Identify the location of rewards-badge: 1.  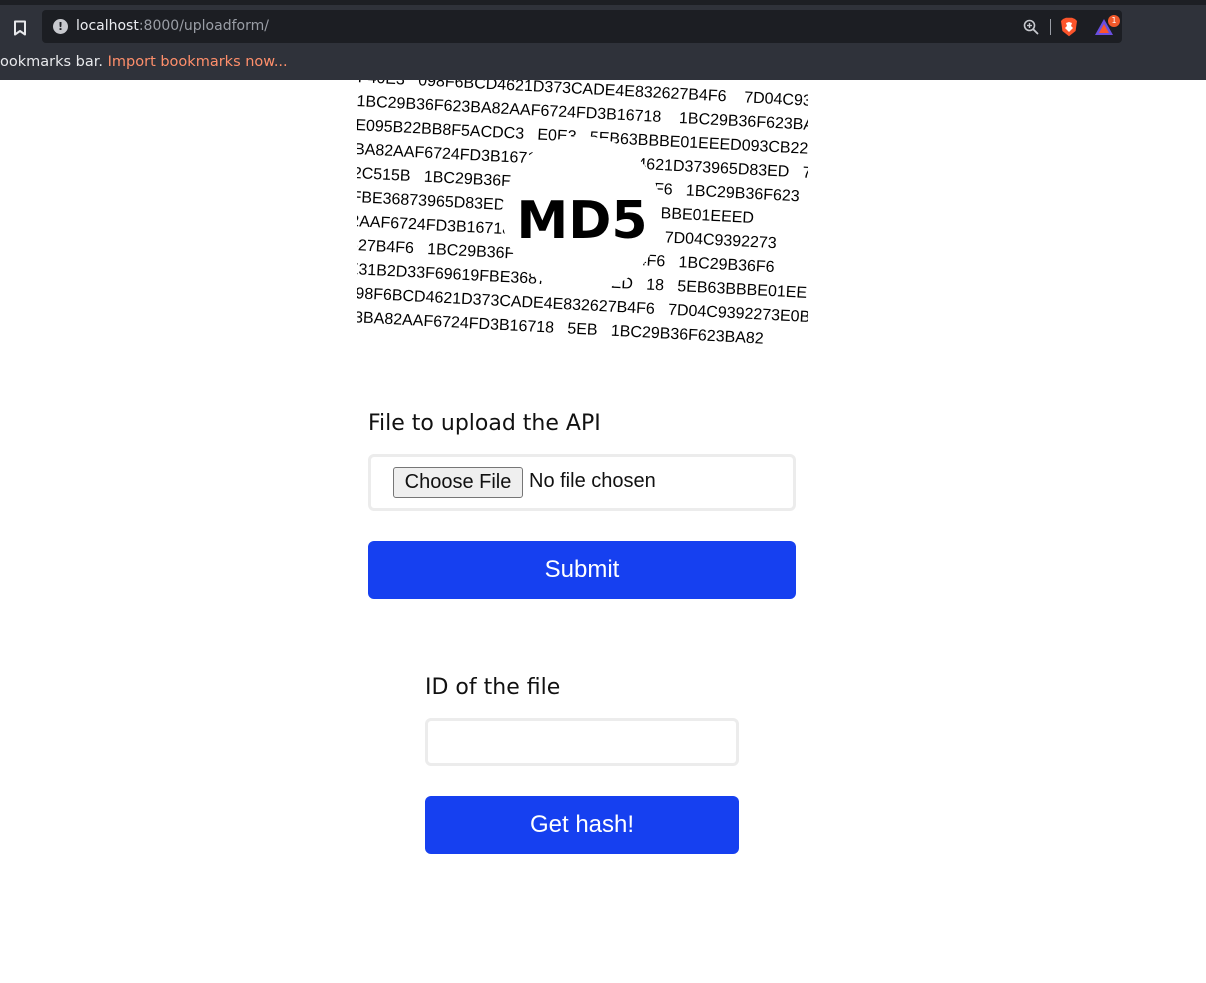
(1114, 21).